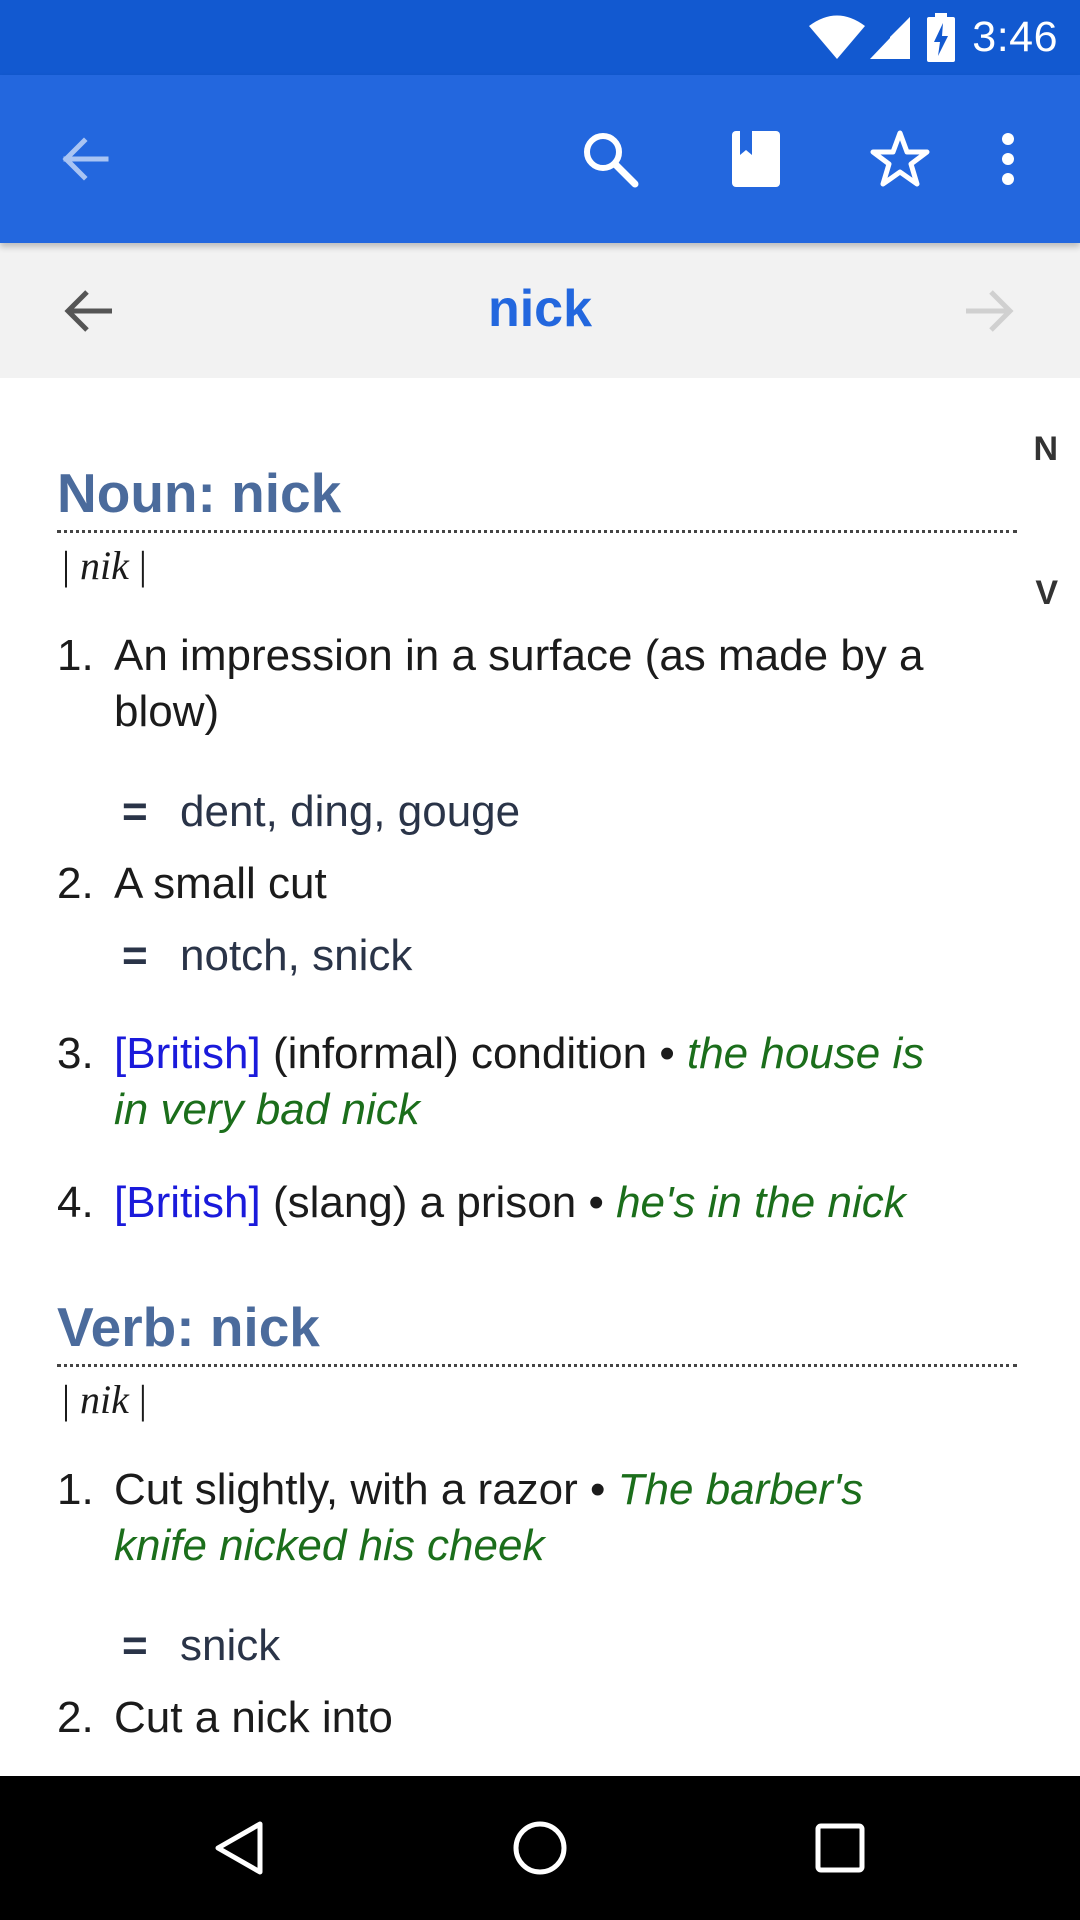 This screenshot has height=1920, width=1080. What do you see at coordinates (331, 811) in the screenshot?
I see `synonym-link: ding` at bounding box center [331, 811].